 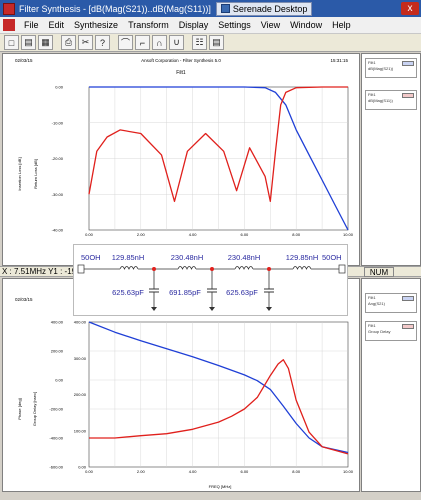 What do you see at coordinates (57, 351) in the screenshot?
I see `bottom-ytick-left-label: 200.00` at bounding box center [57, 351].